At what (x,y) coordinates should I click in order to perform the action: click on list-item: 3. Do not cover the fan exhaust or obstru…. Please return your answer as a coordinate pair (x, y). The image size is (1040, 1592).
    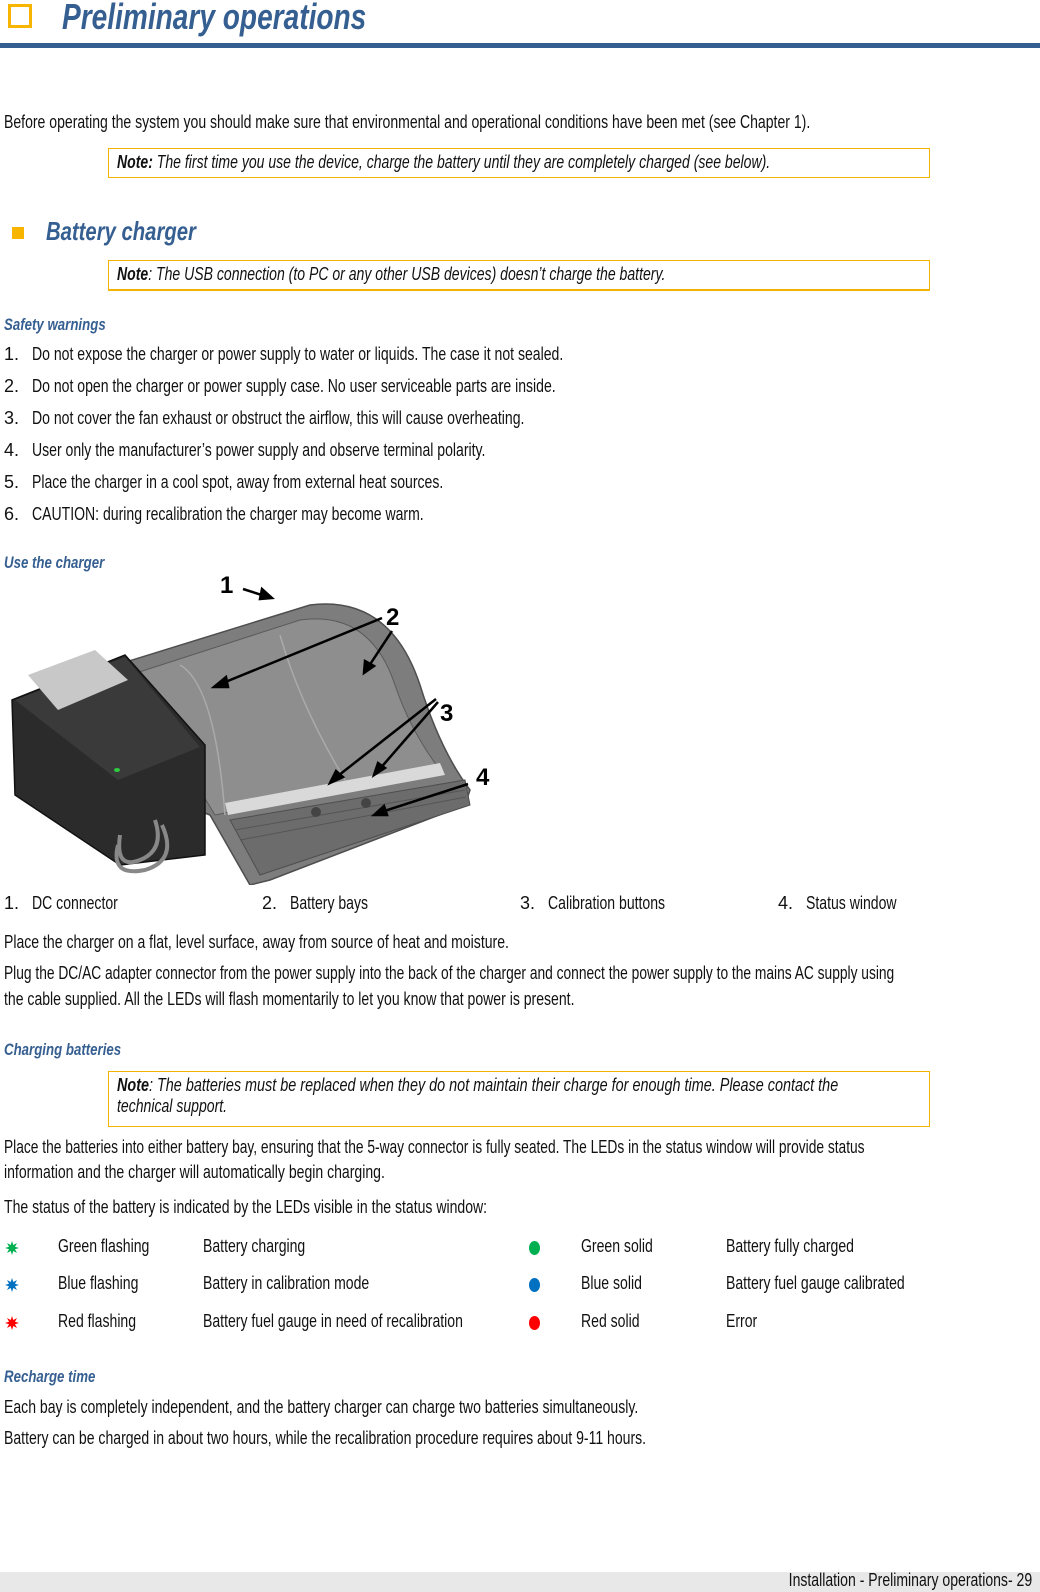
    Looking at the image, I should click on (264, 418).